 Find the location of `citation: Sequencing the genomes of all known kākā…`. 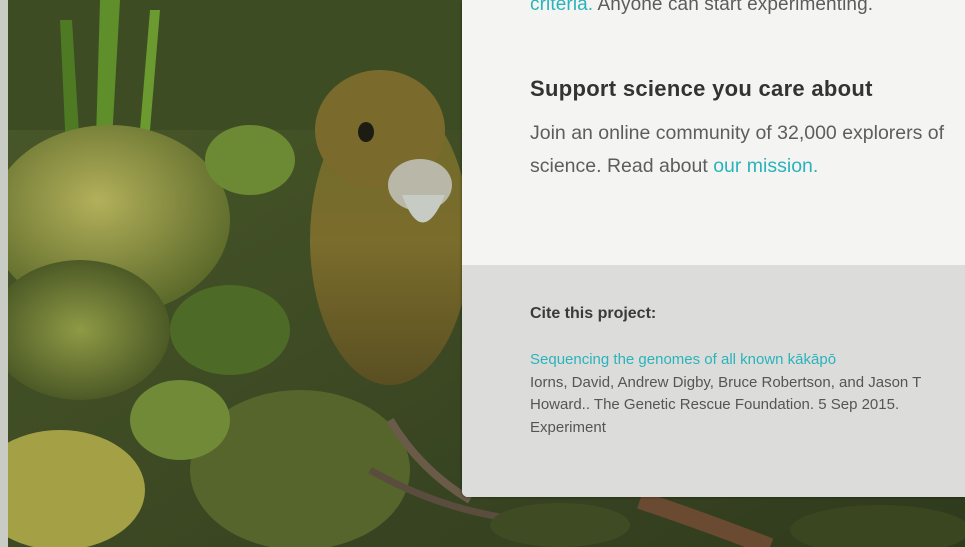

citation: Sequencing the genomes of all known kākā… is located at coordinates (747, 394).